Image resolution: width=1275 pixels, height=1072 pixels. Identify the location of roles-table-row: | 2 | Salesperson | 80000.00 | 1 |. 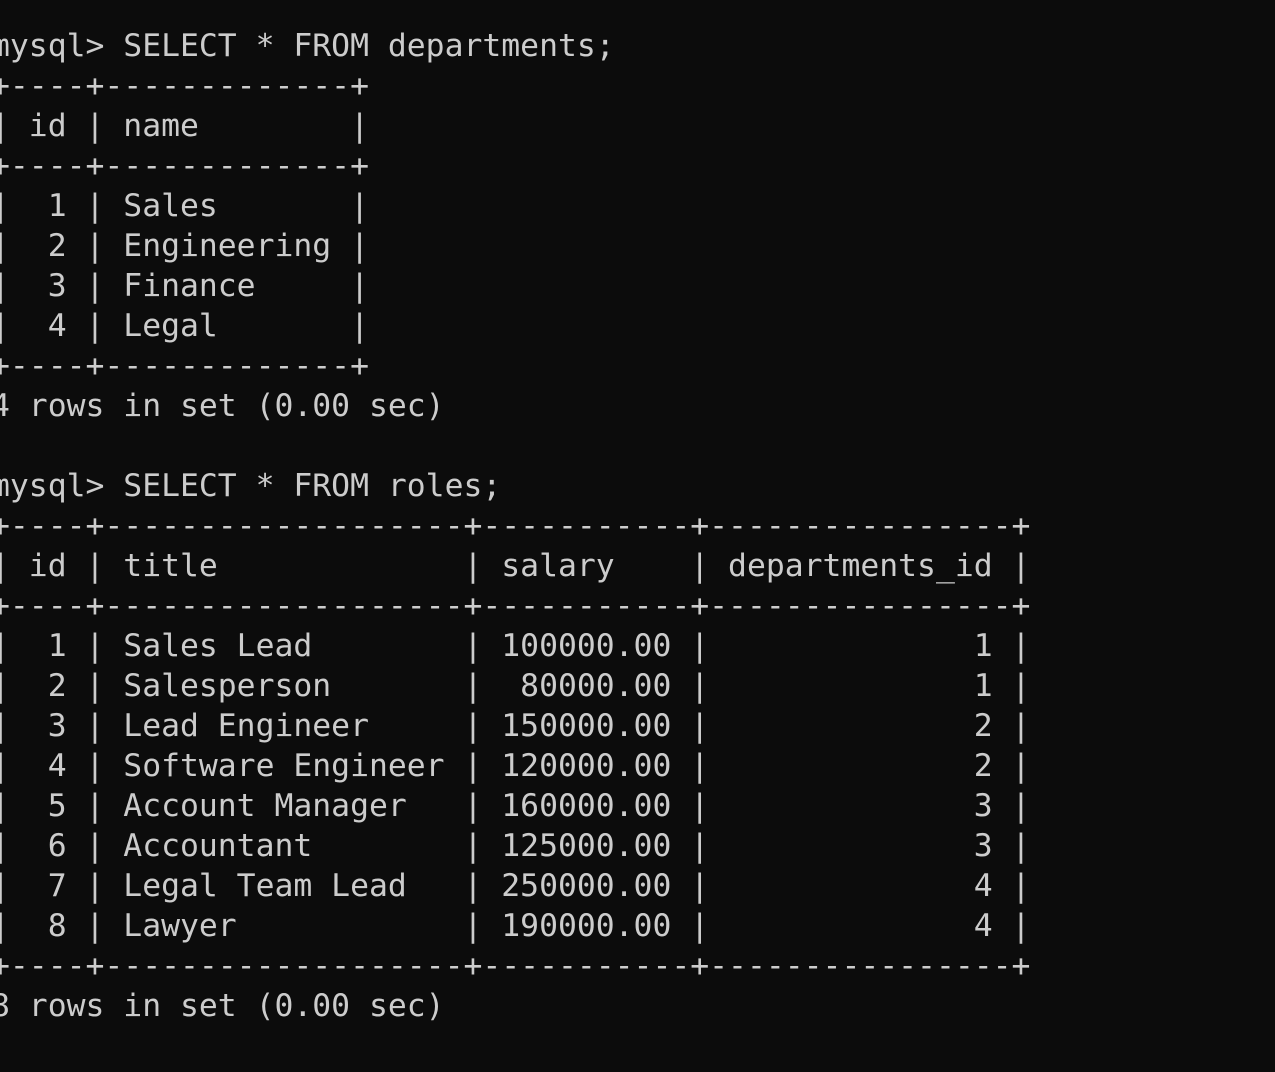
(515, 686).